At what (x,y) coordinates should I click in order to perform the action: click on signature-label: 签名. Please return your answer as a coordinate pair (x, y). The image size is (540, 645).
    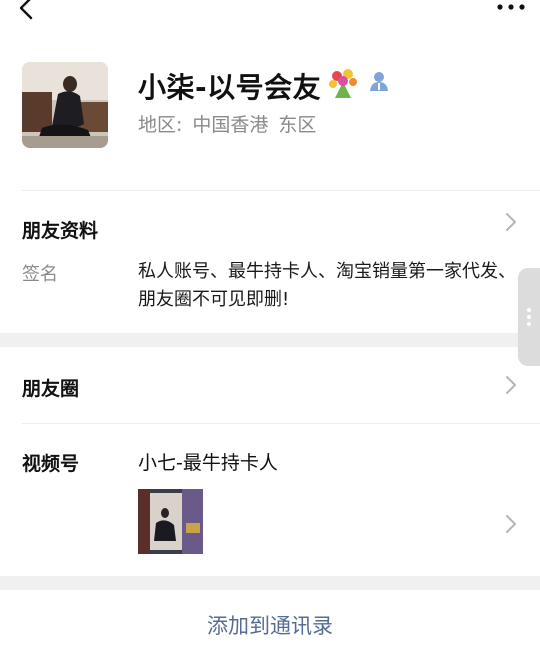
    Looking at the image, I should click on (40, 274).